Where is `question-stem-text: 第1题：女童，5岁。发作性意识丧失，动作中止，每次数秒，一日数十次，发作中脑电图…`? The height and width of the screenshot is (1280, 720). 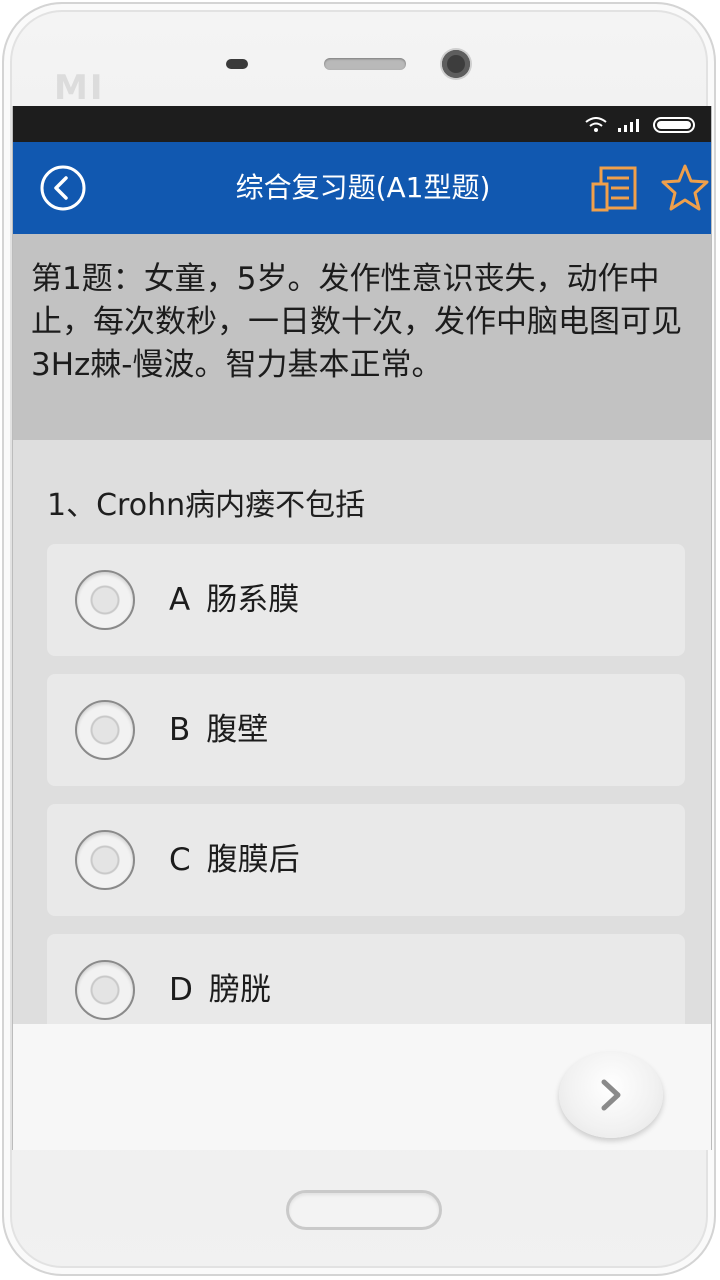 question-stem-text: 第1题：女童，5岁。发作性意识丧失，动作中止，每次数秒，一日数十次，发作中脑电图… is located at coordinates (356, 322).